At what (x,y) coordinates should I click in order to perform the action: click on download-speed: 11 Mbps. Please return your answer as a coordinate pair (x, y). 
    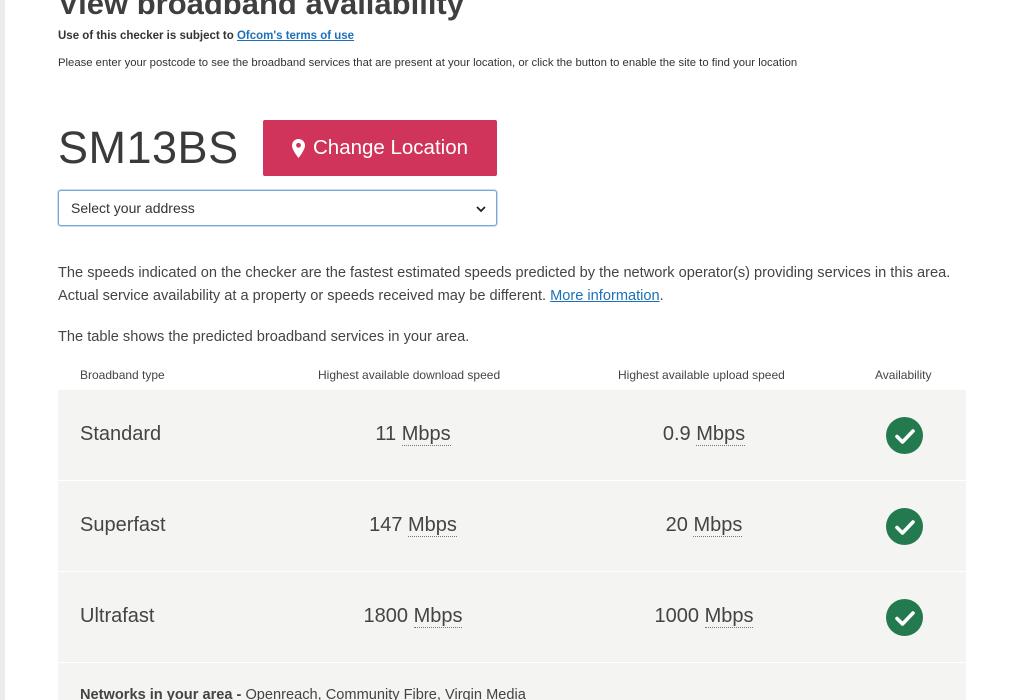
    Looking at the image, I should click on (413, 434).